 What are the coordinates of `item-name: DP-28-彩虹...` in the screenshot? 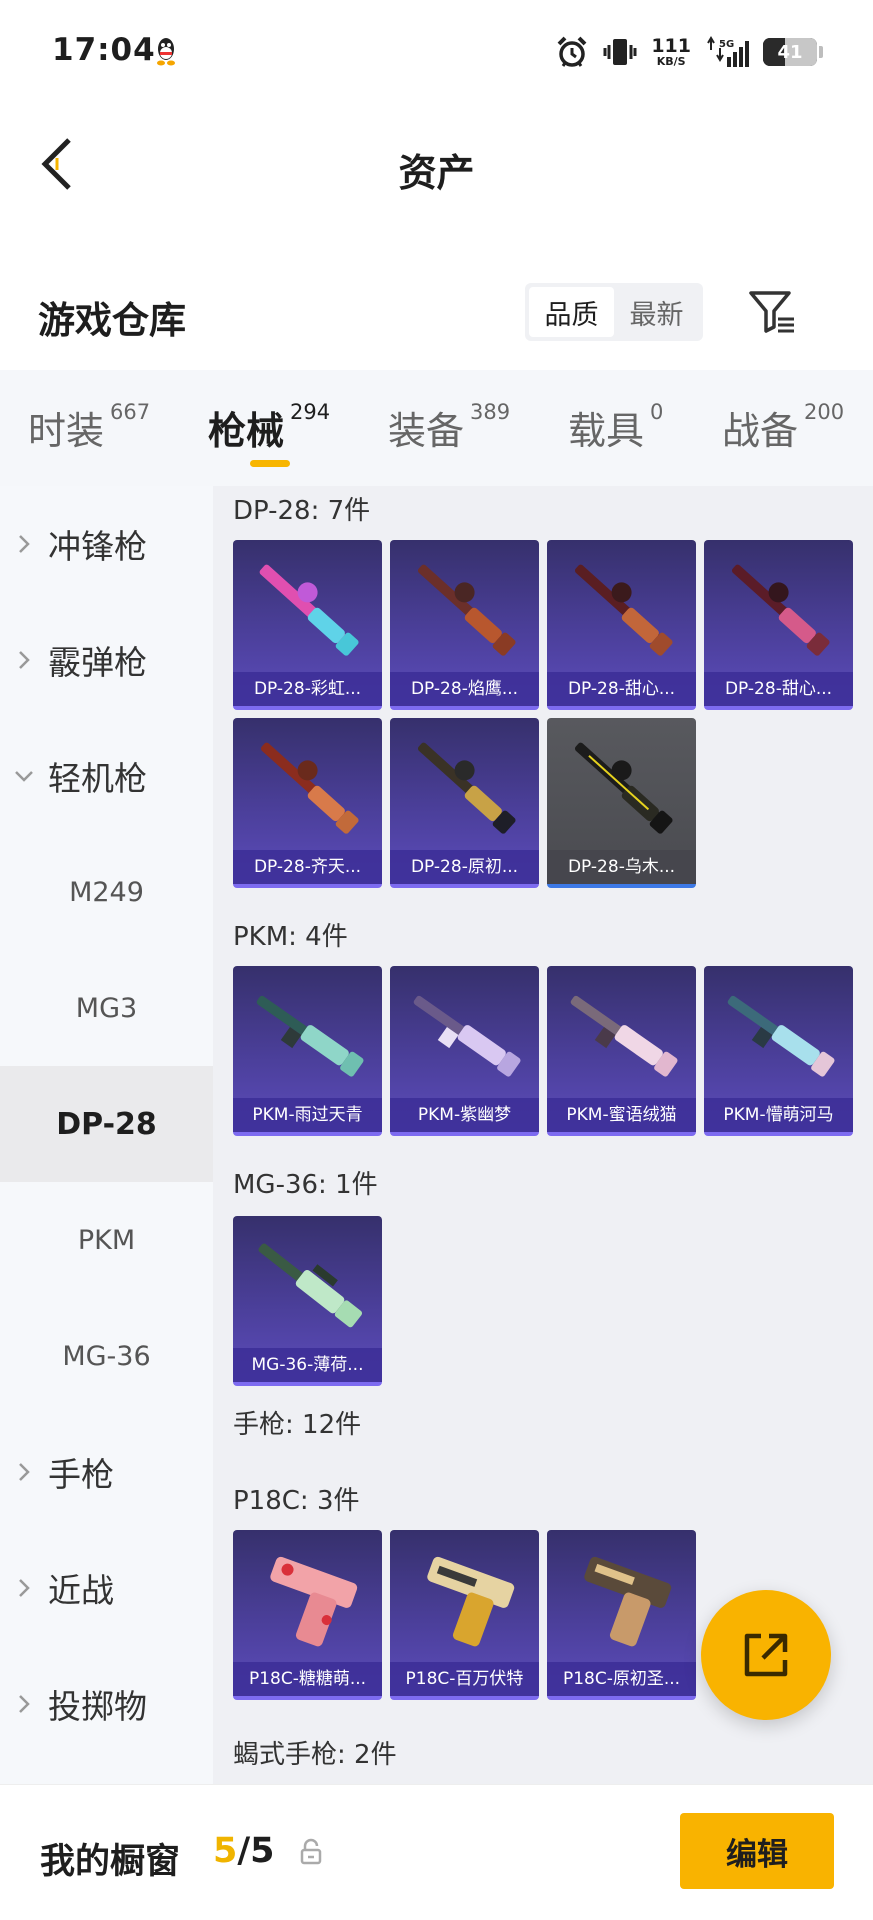 It's located at (307, 689).